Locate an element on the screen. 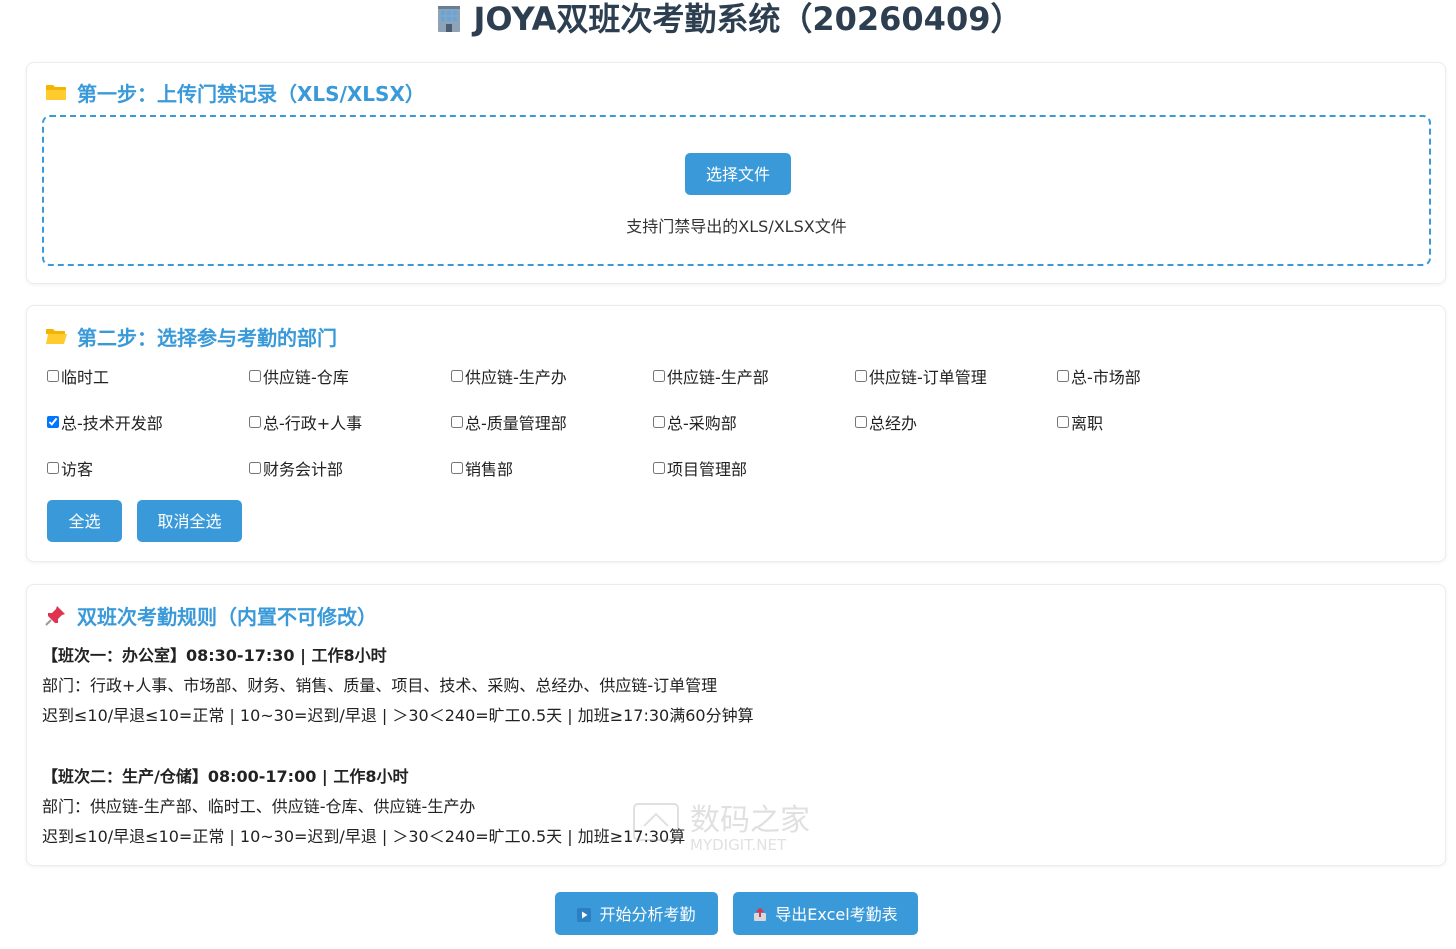 The image size is (1456, 949). department-option: 供应链-生产办 is located at coordinates (552, 376).